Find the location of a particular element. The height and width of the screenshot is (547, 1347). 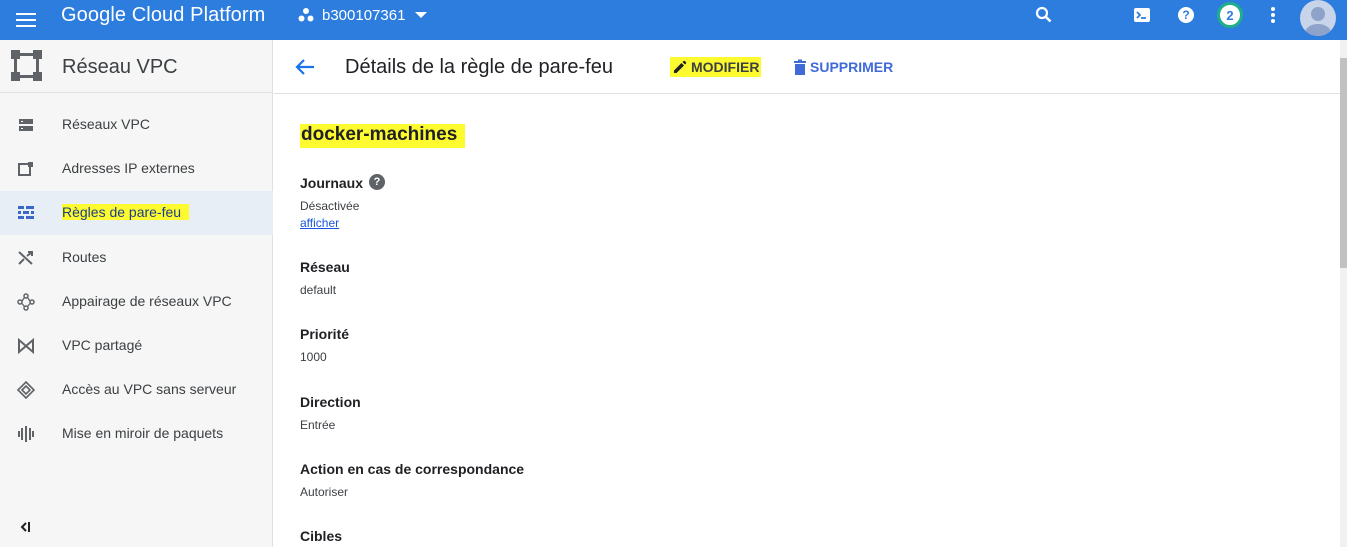

sidebar-item-vpc-networks: Réseaux VPC is located at coordinates (136, 125).